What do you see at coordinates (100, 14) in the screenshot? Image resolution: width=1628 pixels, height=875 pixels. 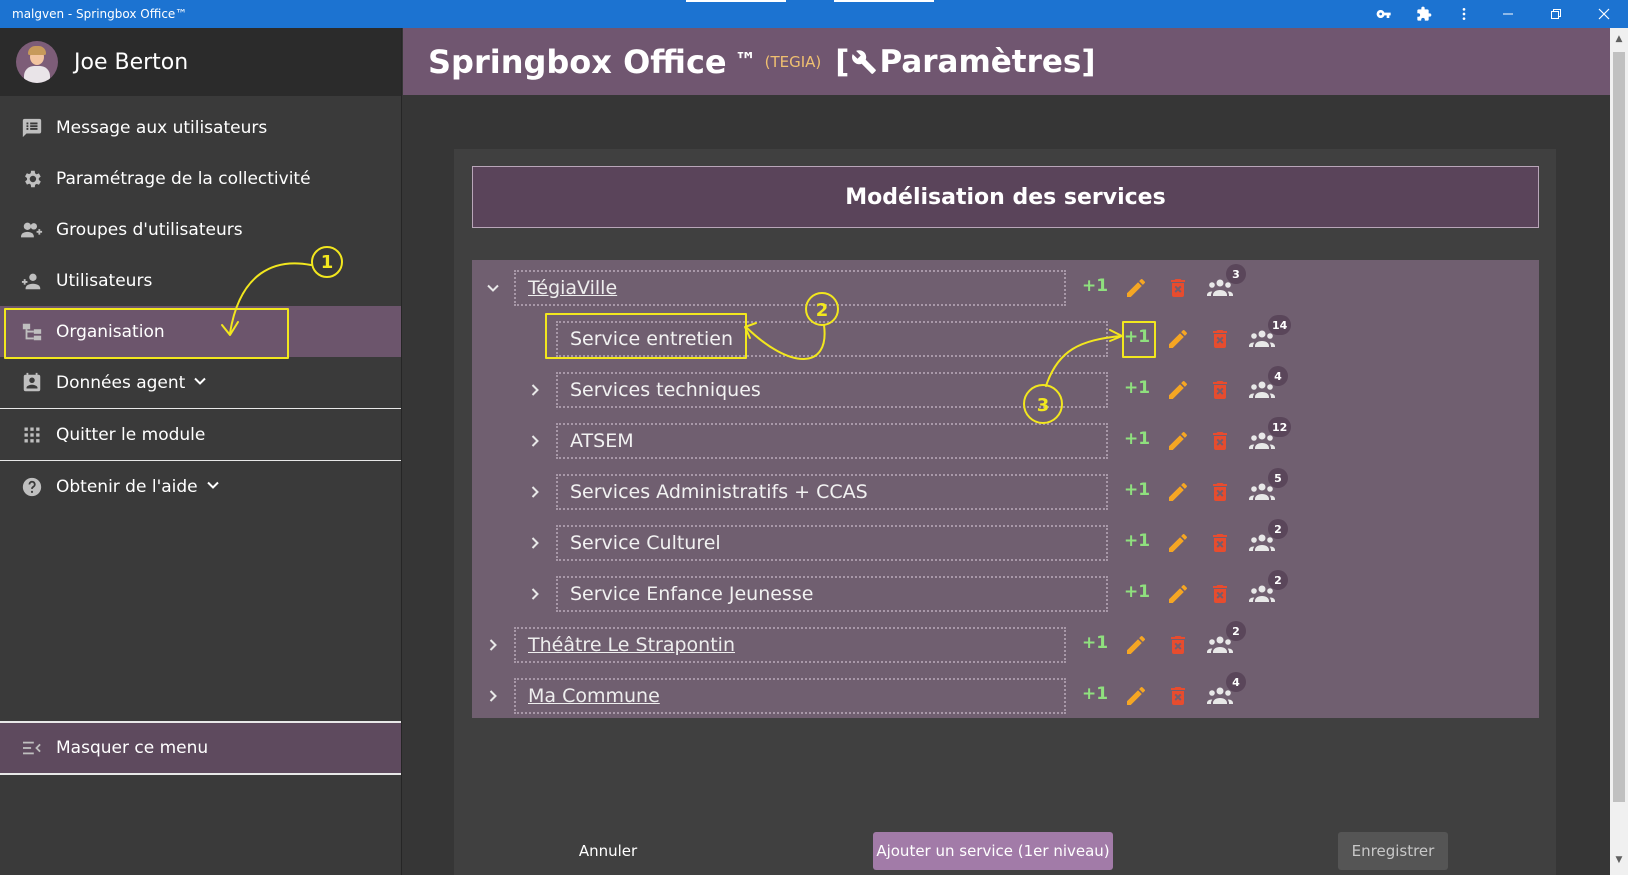 I see `window-title: malgven - Springbox Office™` at bounding box center [100, 14].